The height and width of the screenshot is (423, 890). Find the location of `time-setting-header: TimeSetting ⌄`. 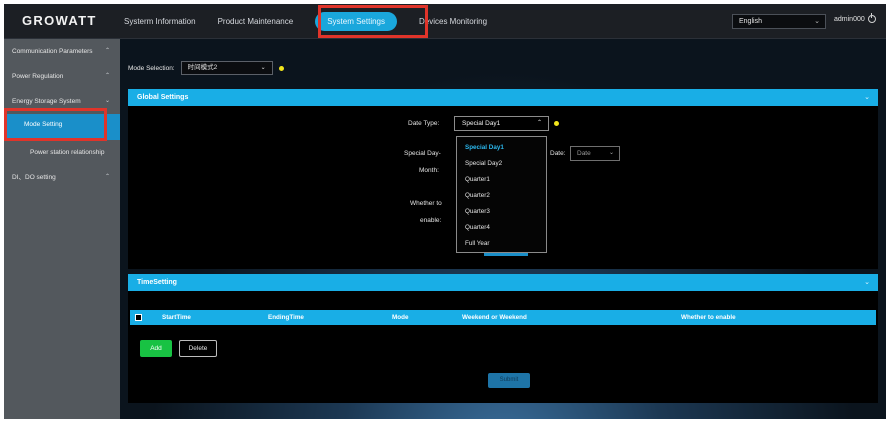

time-setting-header: TimeSetting ⌄ is located at coordinates (503, 282).